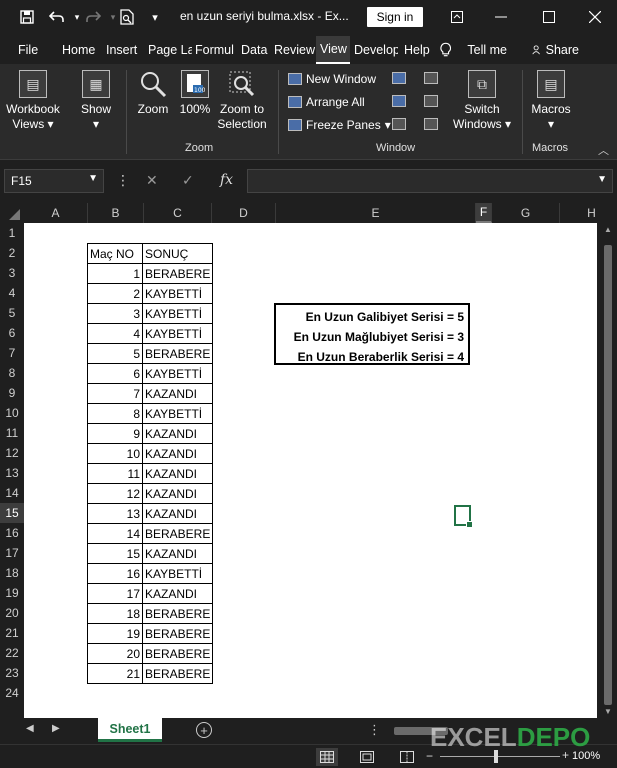 The height and width of the screenshot is (768, 617). Describe the element at coordinates (153, 93) in the screenshot. I see `zoom-button: Zoom` at that location.